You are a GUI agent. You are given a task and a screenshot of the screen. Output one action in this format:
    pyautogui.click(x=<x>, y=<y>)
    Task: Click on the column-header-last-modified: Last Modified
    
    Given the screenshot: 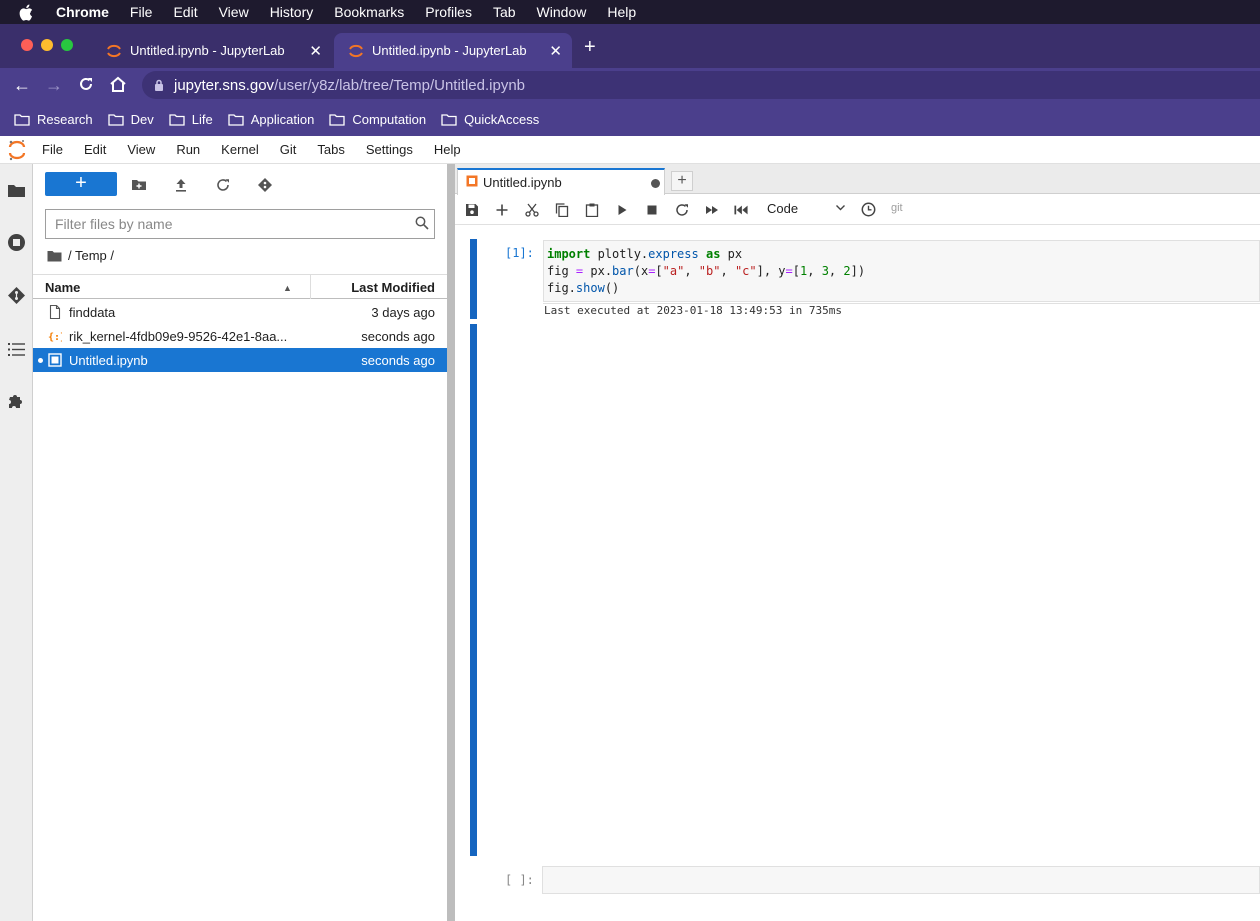 What is the action you would take?
    pyautogui.click(x=393, y=287)
    